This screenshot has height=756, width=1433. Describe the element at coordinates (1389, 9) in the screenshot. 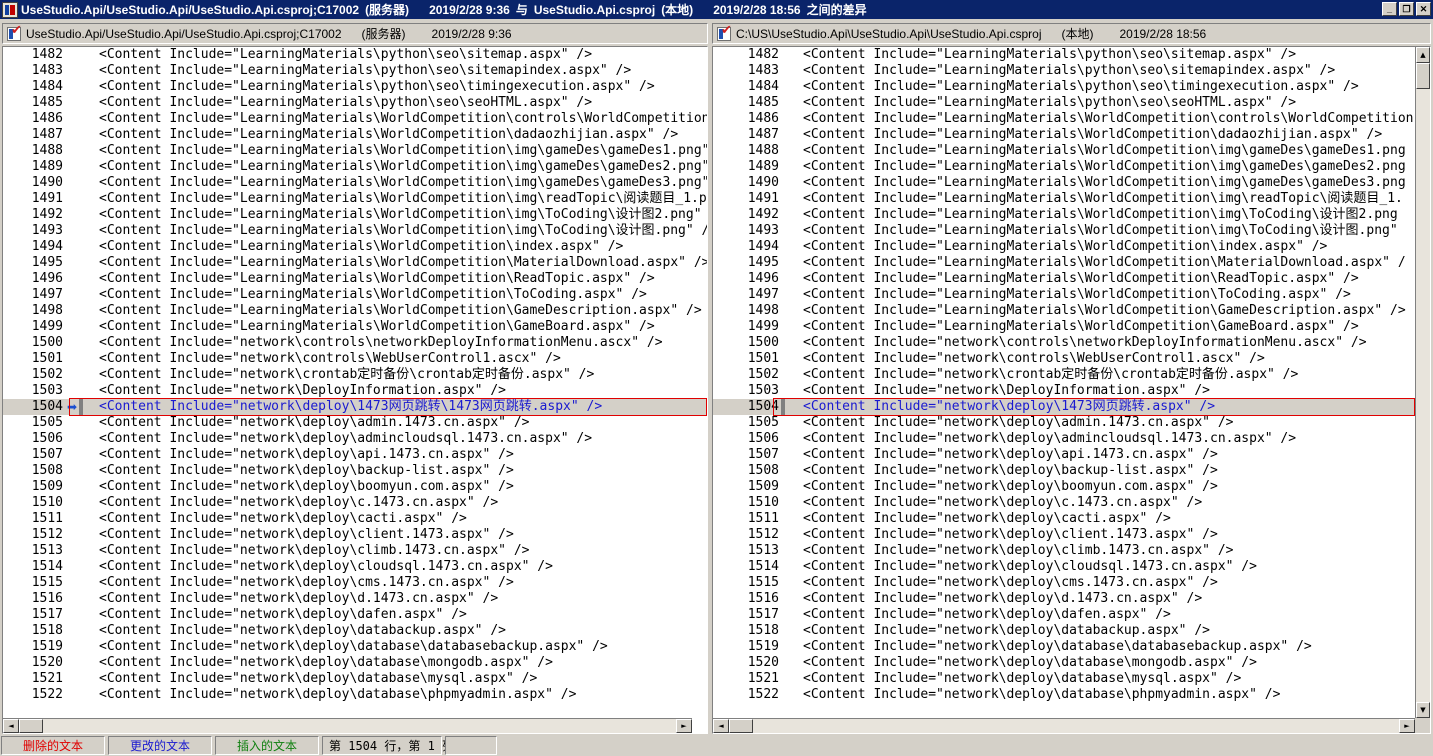

I see `minimize-button: _` at that location.